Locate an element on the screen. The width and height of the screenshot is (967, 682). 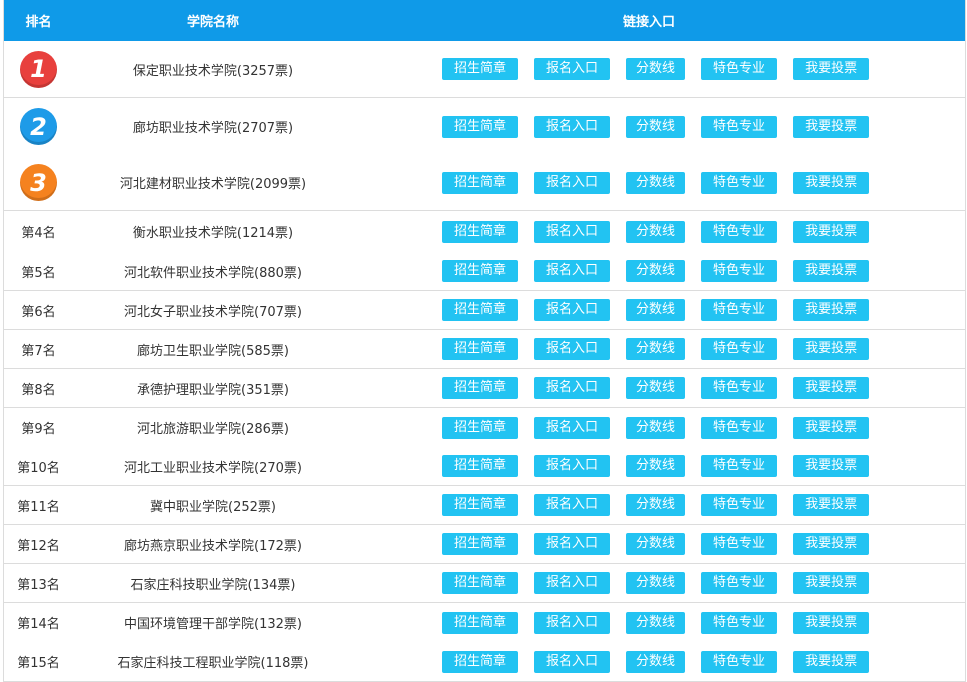
table-row: 1 保定职业技术学院(3257票) 招生简章 报名入口 分数线 特色专业 我要投票 is located at coordinates (484, 69).